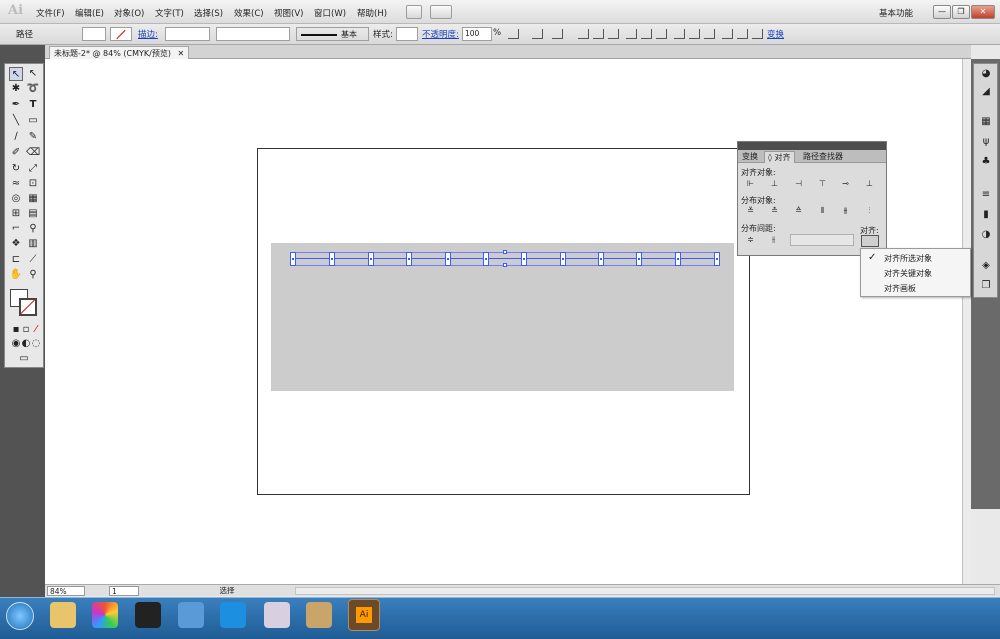 The height and width of the screenshot is (639, 1000). I want to click on align-top-icon: ⊤, so click(822, 184).